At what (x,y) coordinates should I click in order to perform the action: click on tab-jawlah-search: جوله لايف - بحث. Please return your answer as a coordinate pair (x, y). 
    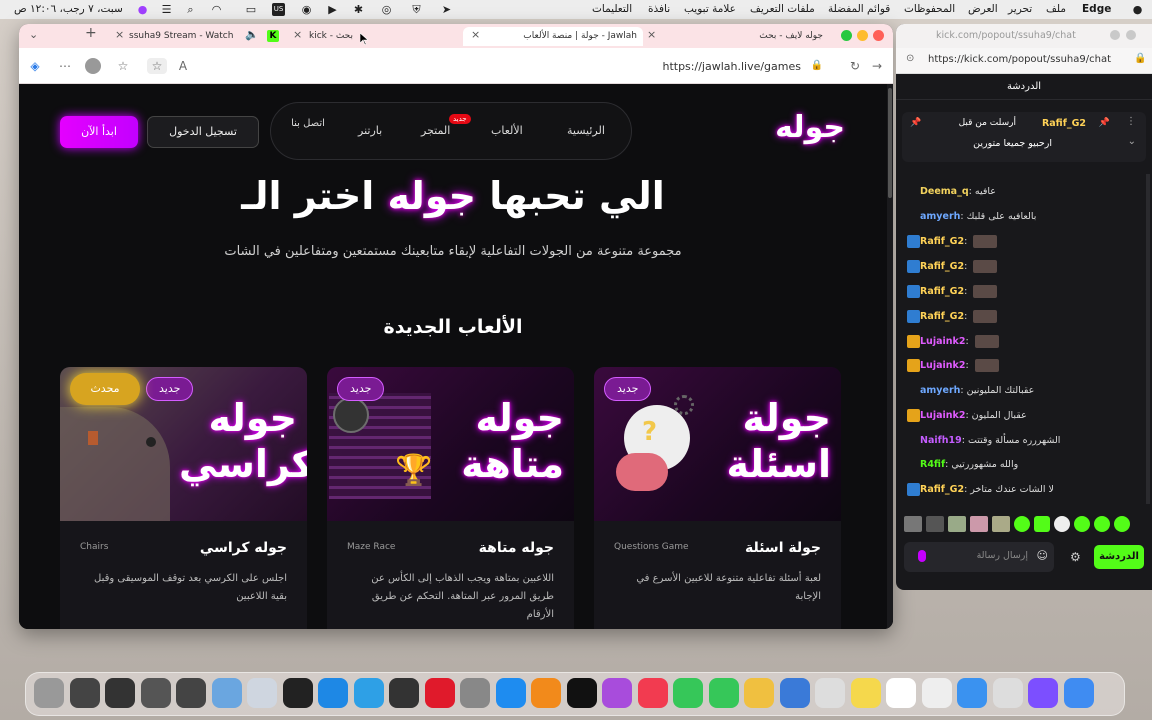
    Looking at the image, I should click on (744, 36).